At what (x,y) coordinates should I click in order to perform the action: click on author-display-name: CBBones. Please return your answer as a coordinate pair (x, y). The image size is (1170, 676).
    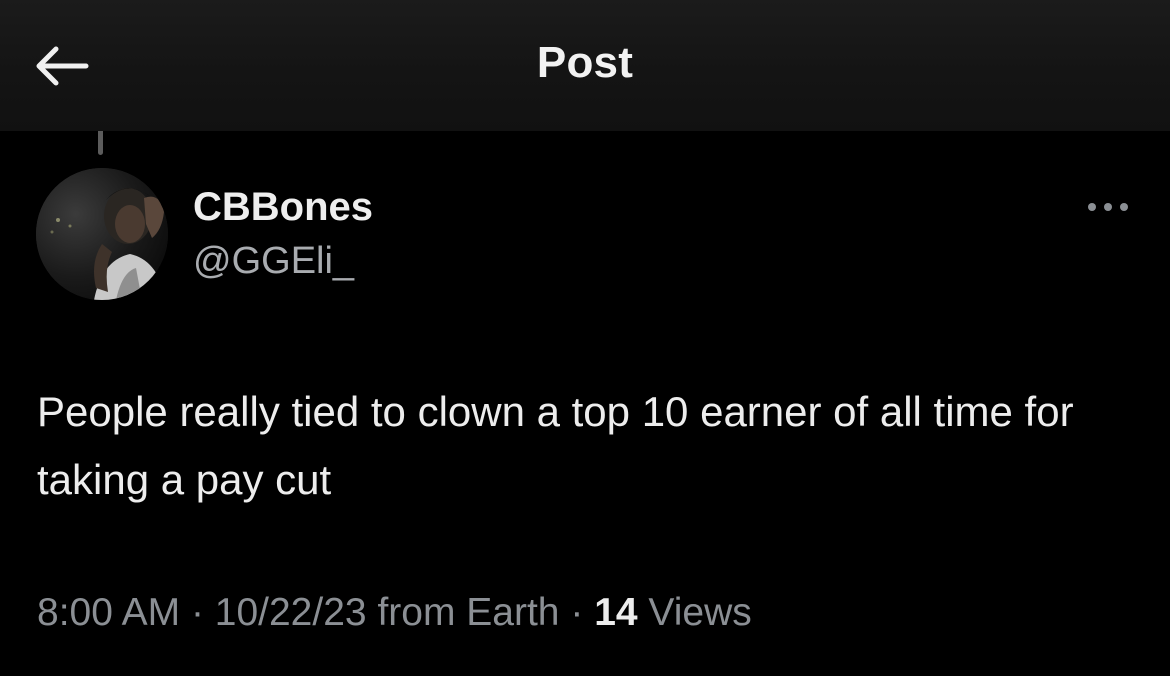
    Looking at the image, I should click on (283, 207).